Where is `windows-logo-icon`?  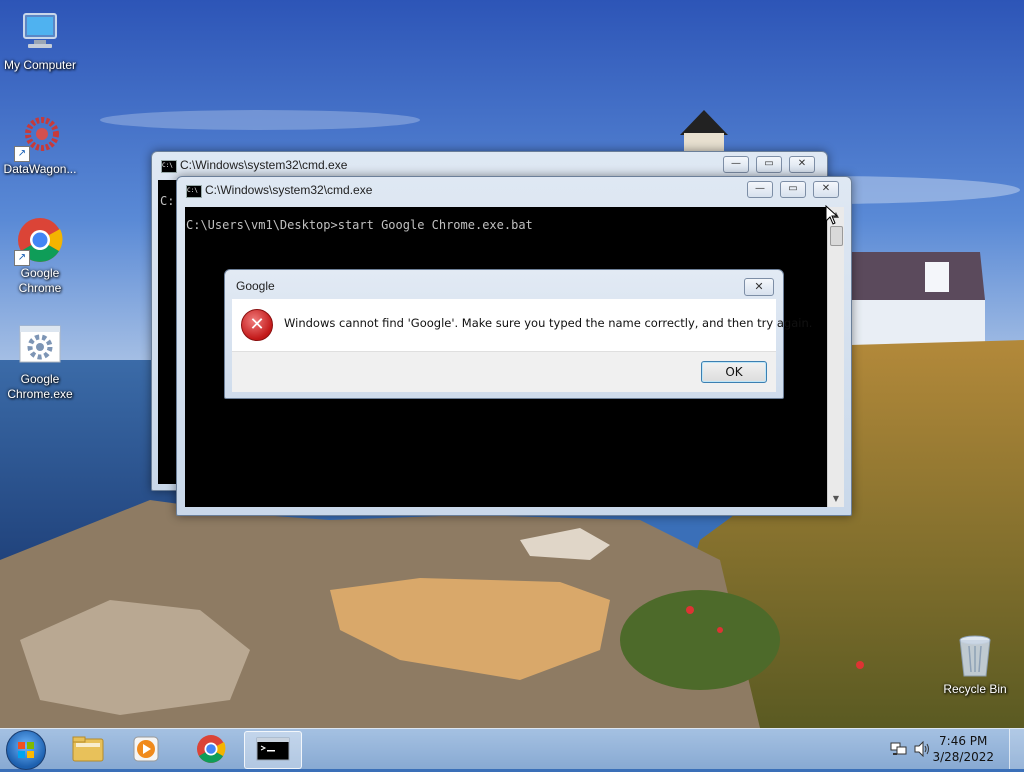
windows-logo-icon is located at coordinates (26, 750).